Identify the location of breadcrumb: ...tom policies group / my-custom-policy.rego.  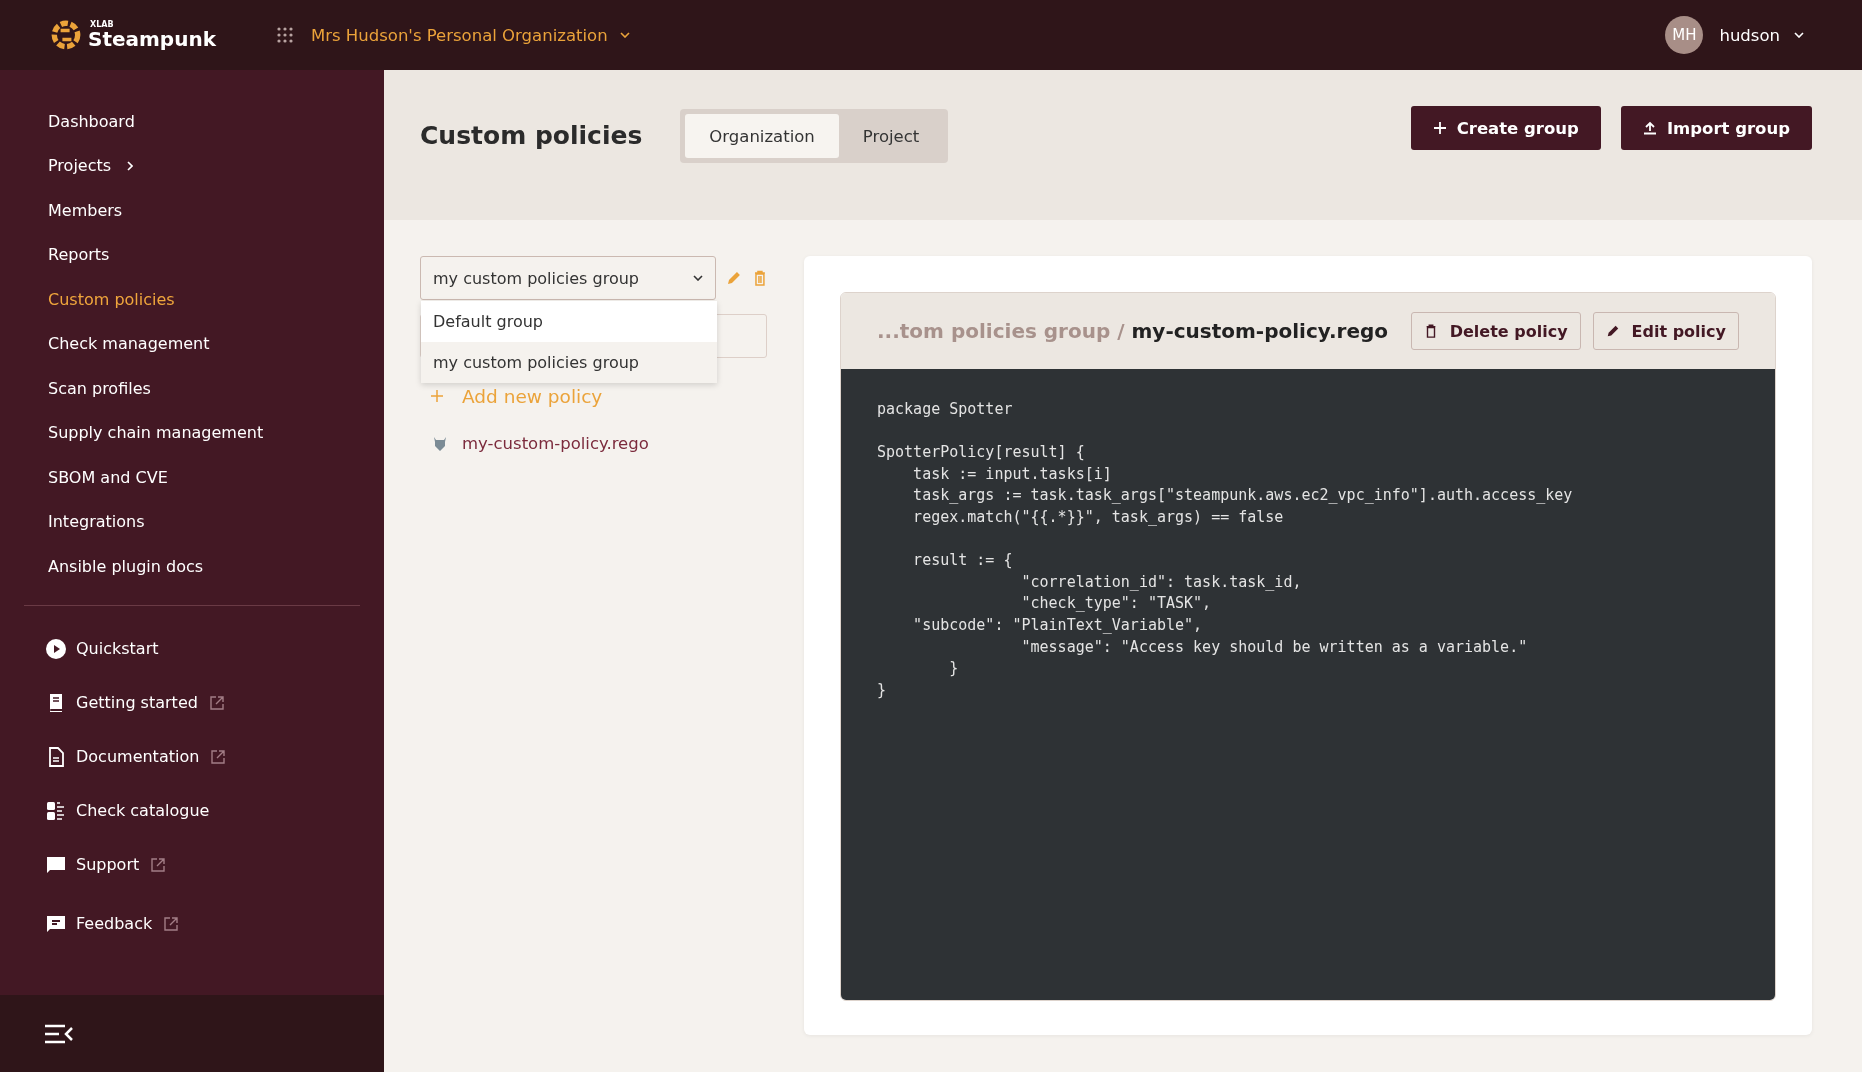
(1133, 331).